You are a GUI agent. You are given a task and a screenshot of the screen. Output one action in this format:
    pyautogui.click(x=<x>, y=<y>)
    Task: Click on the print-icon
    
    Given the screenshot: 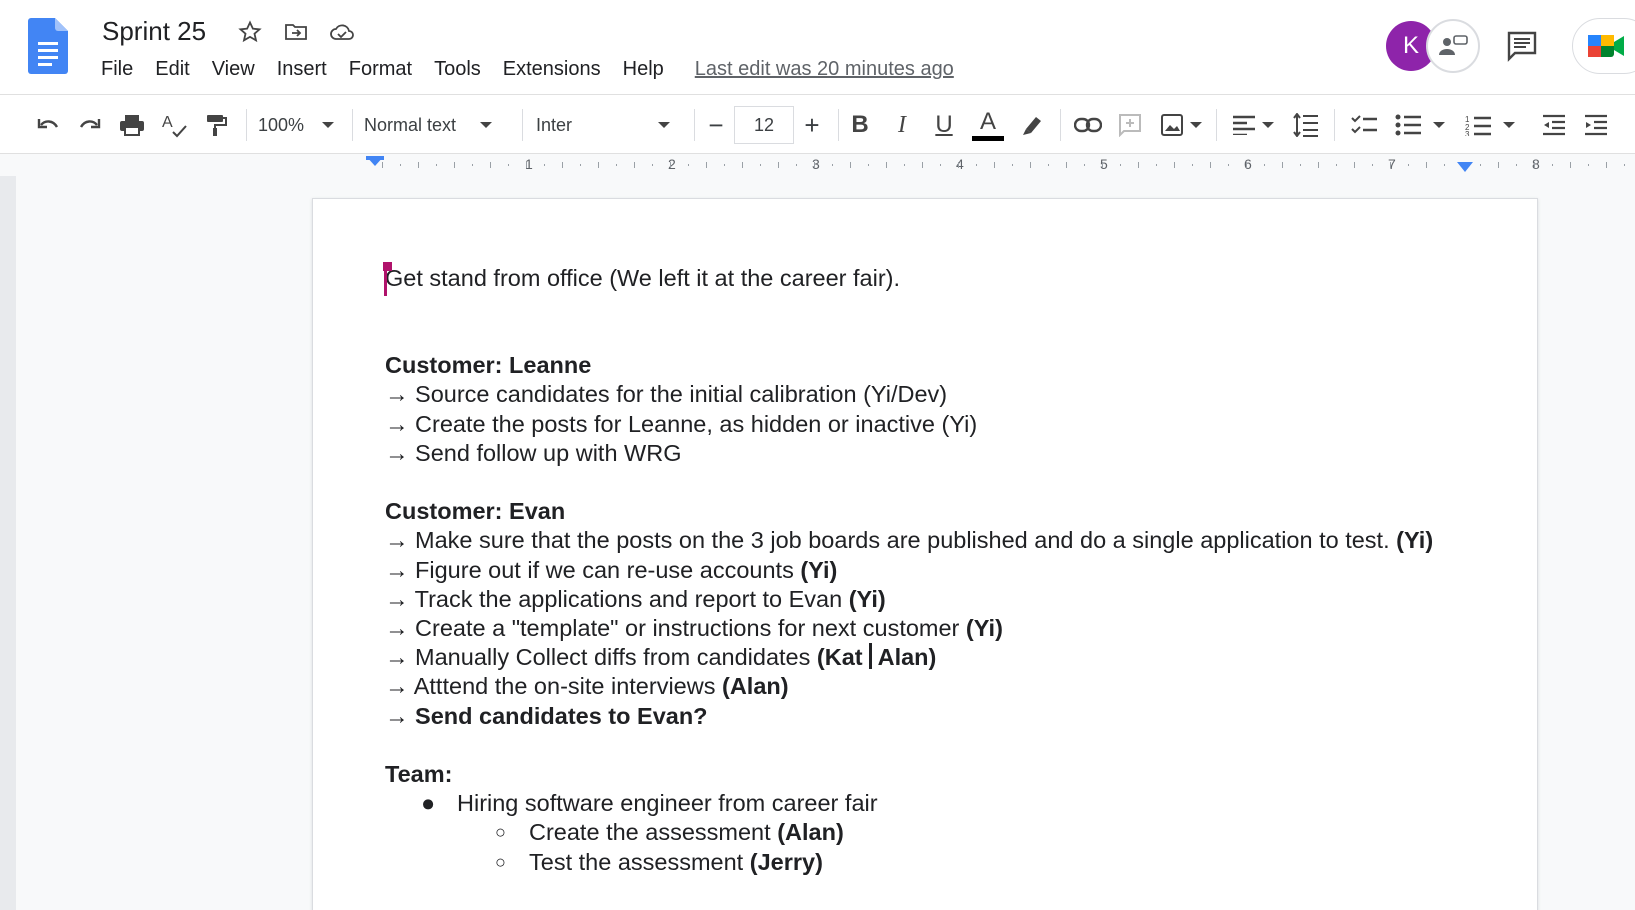 What is the action you would take?
    pyautogui.click(x=132, y=125)
    